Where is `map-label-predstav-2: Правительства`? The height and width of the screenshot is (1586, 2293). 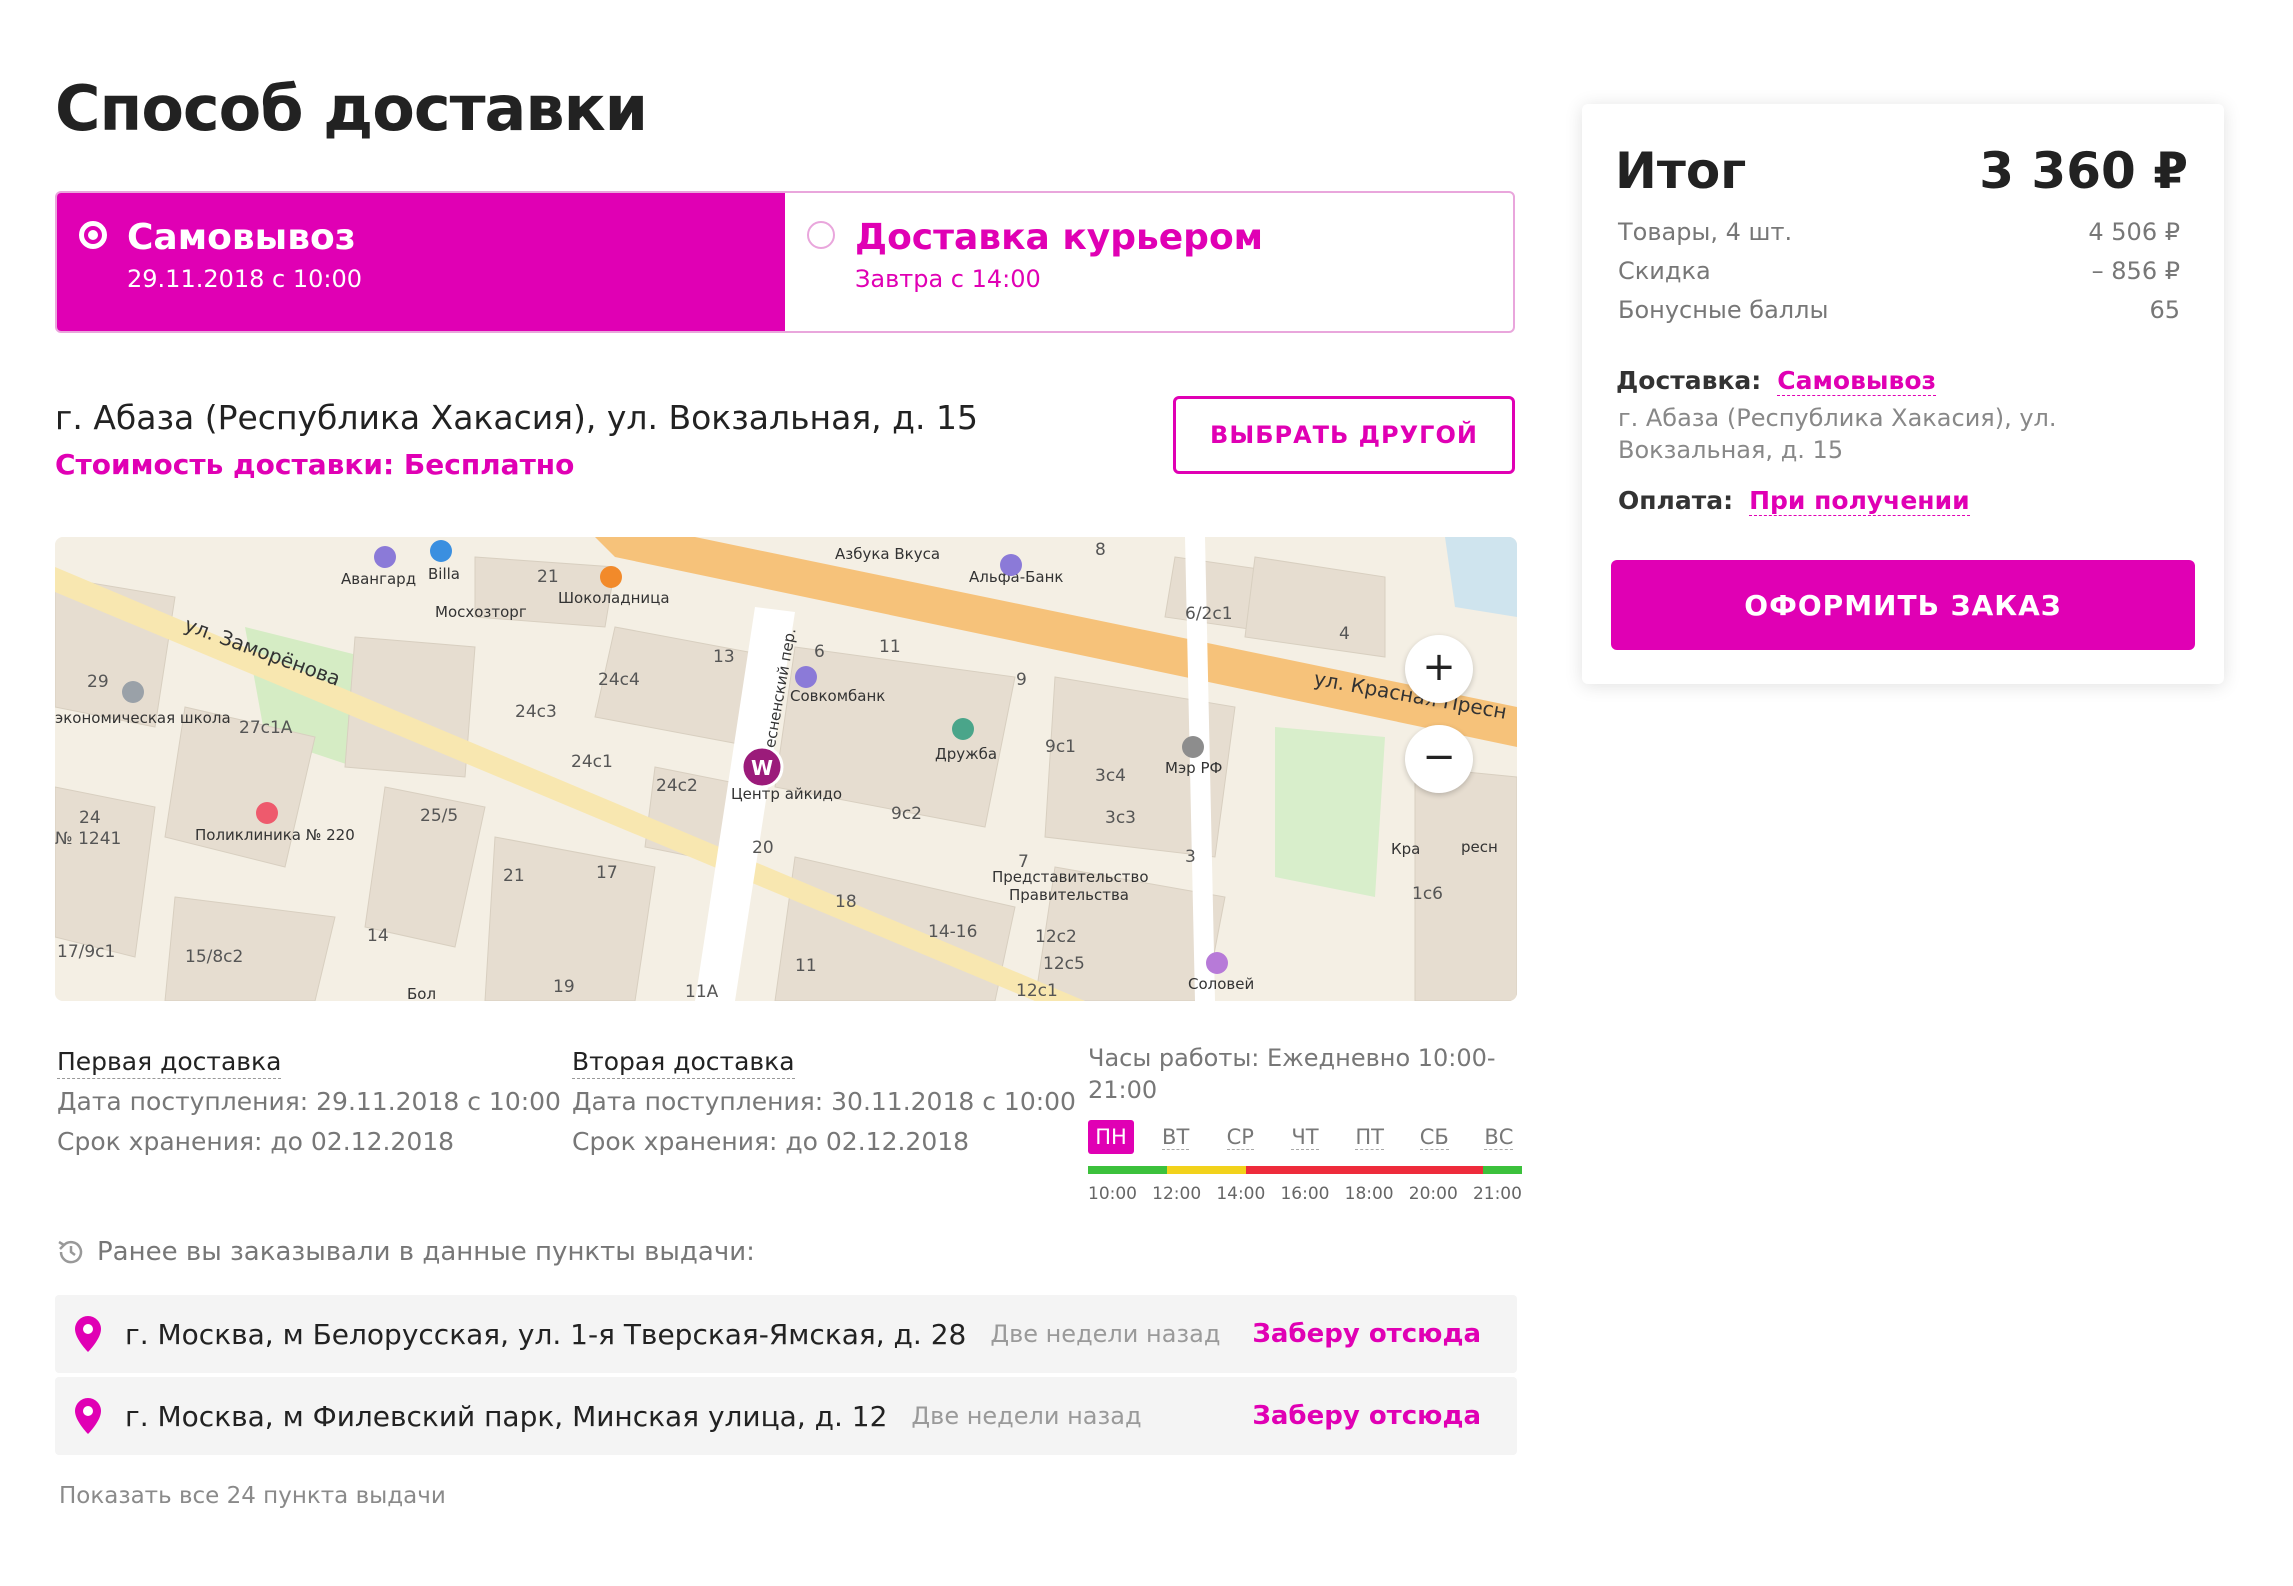 map-label-predstav-2: Правительства is located at coordinates (1069, 895).